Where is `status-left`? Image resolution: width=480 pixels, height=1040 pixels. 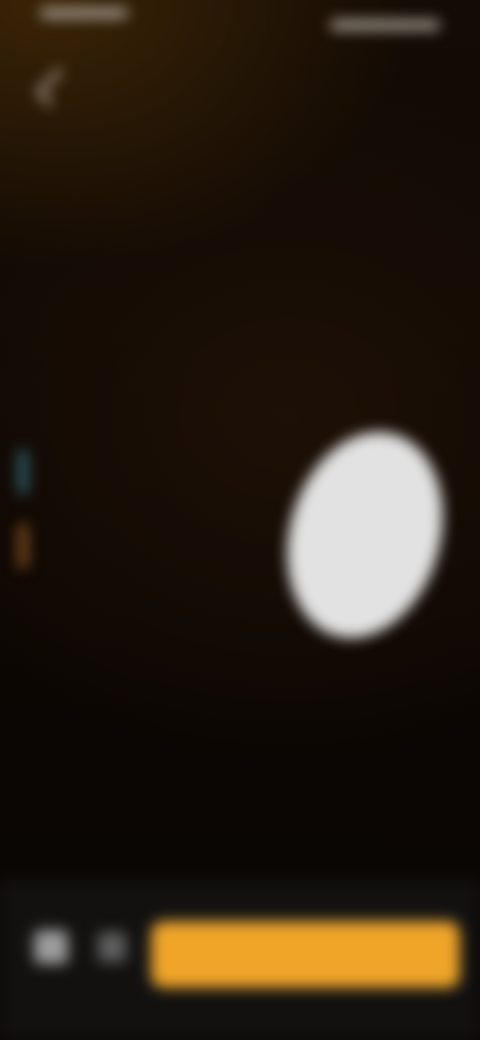
status-left is located at coordinates (84, 13).